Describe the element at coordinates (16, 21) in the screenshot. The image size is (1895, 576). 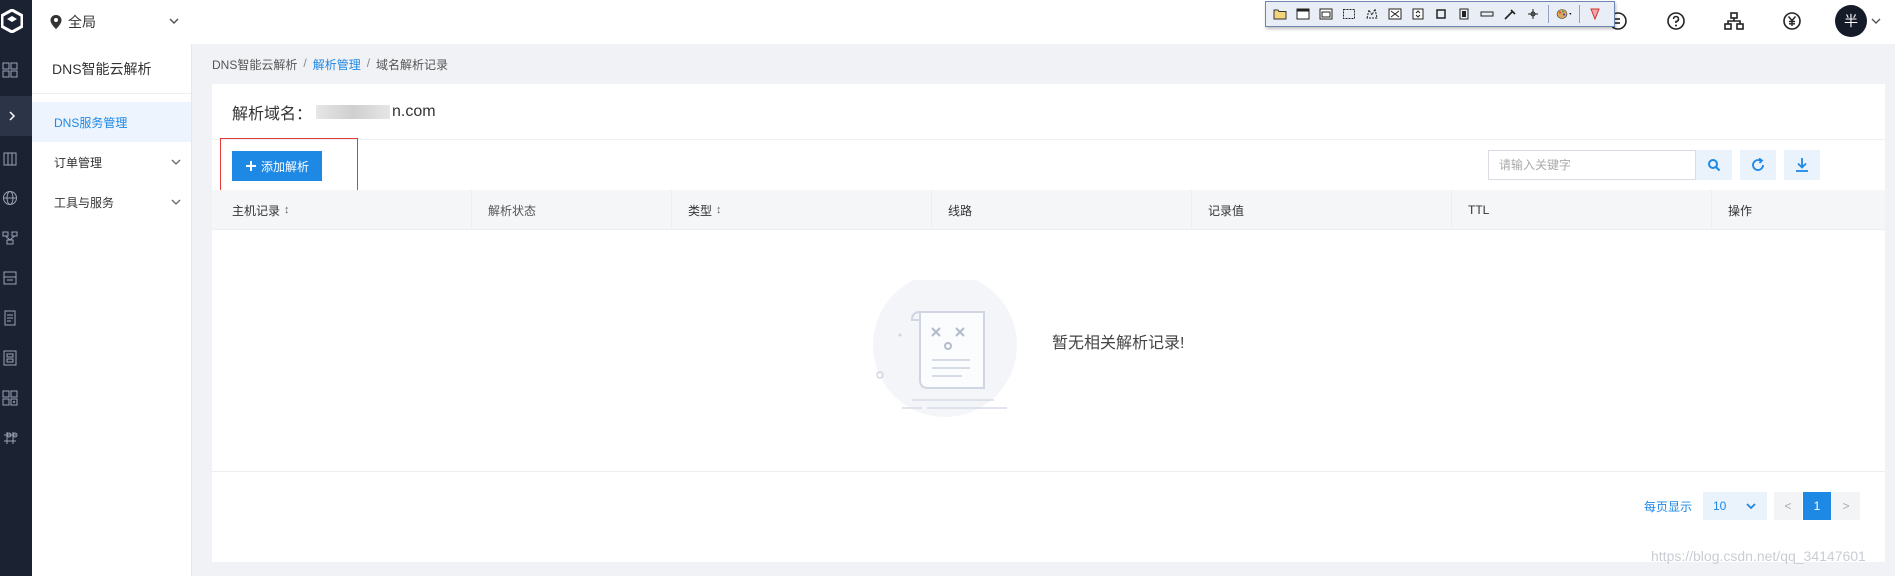
I see `app-logo-icon` at that location.